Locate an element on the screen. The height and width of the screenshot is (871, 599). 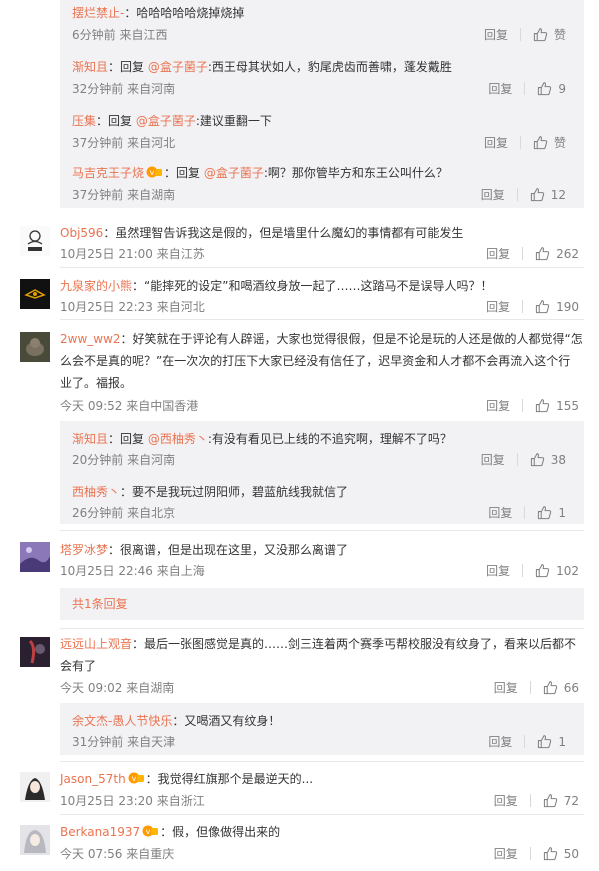
svg-text: v is located at coordinates (152, 172).